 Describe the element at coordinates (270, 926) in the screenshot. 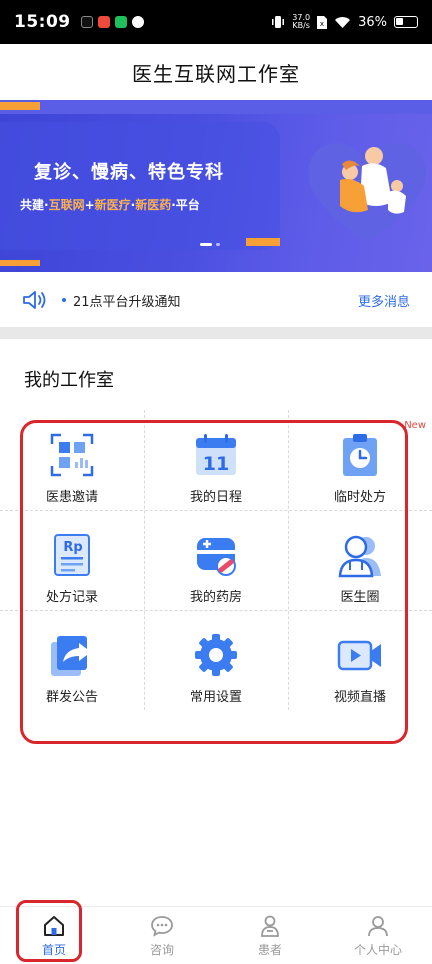

I see `patient-icon` at that location.